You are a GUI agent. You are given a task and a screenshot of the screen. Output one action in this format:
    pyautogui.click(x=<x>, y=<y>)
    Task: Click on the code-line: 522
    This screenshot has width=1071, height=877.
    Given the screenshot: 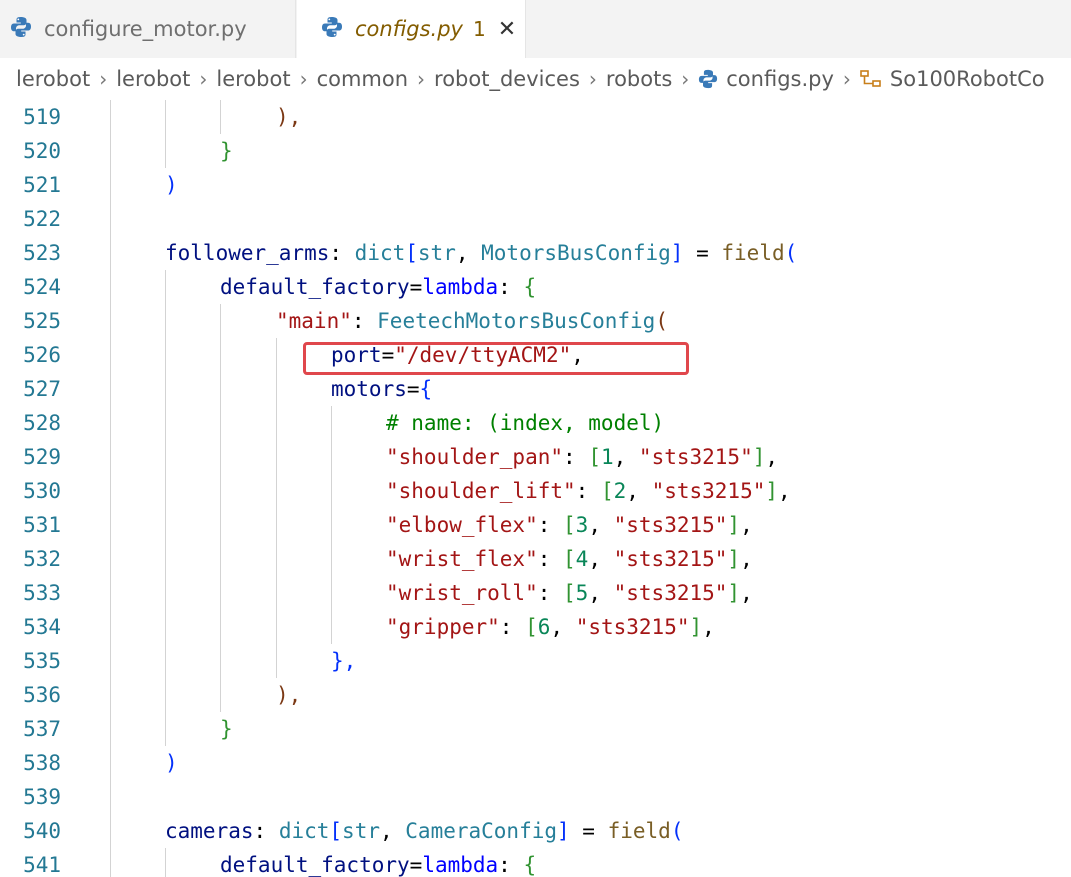 What is the action you would take?
    pyautogui.click(x=535, y=219)
    